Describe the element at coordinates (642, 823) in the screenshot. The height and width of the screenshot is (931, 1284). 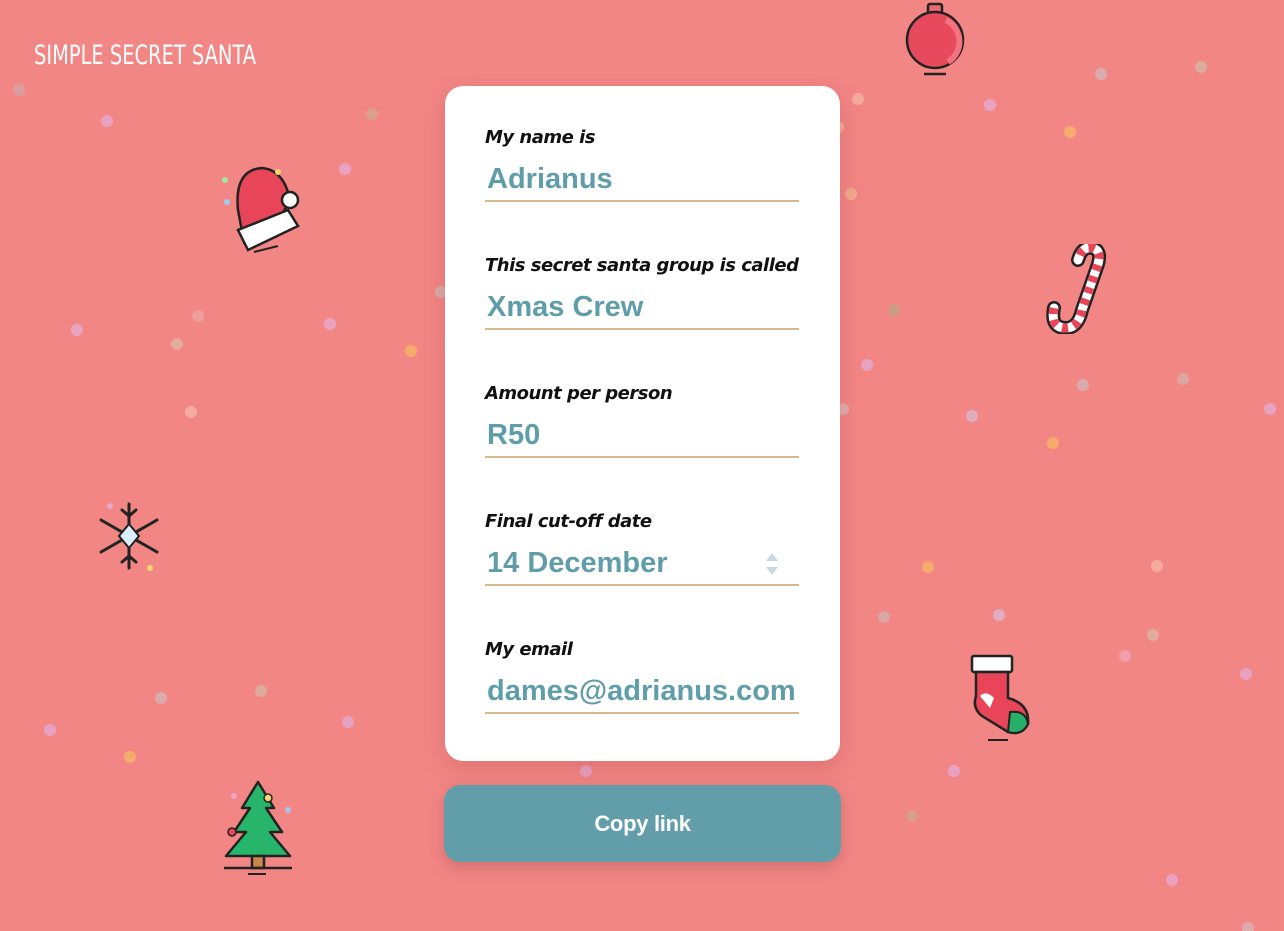
I see `copy-link-button: Copy link` at that location.